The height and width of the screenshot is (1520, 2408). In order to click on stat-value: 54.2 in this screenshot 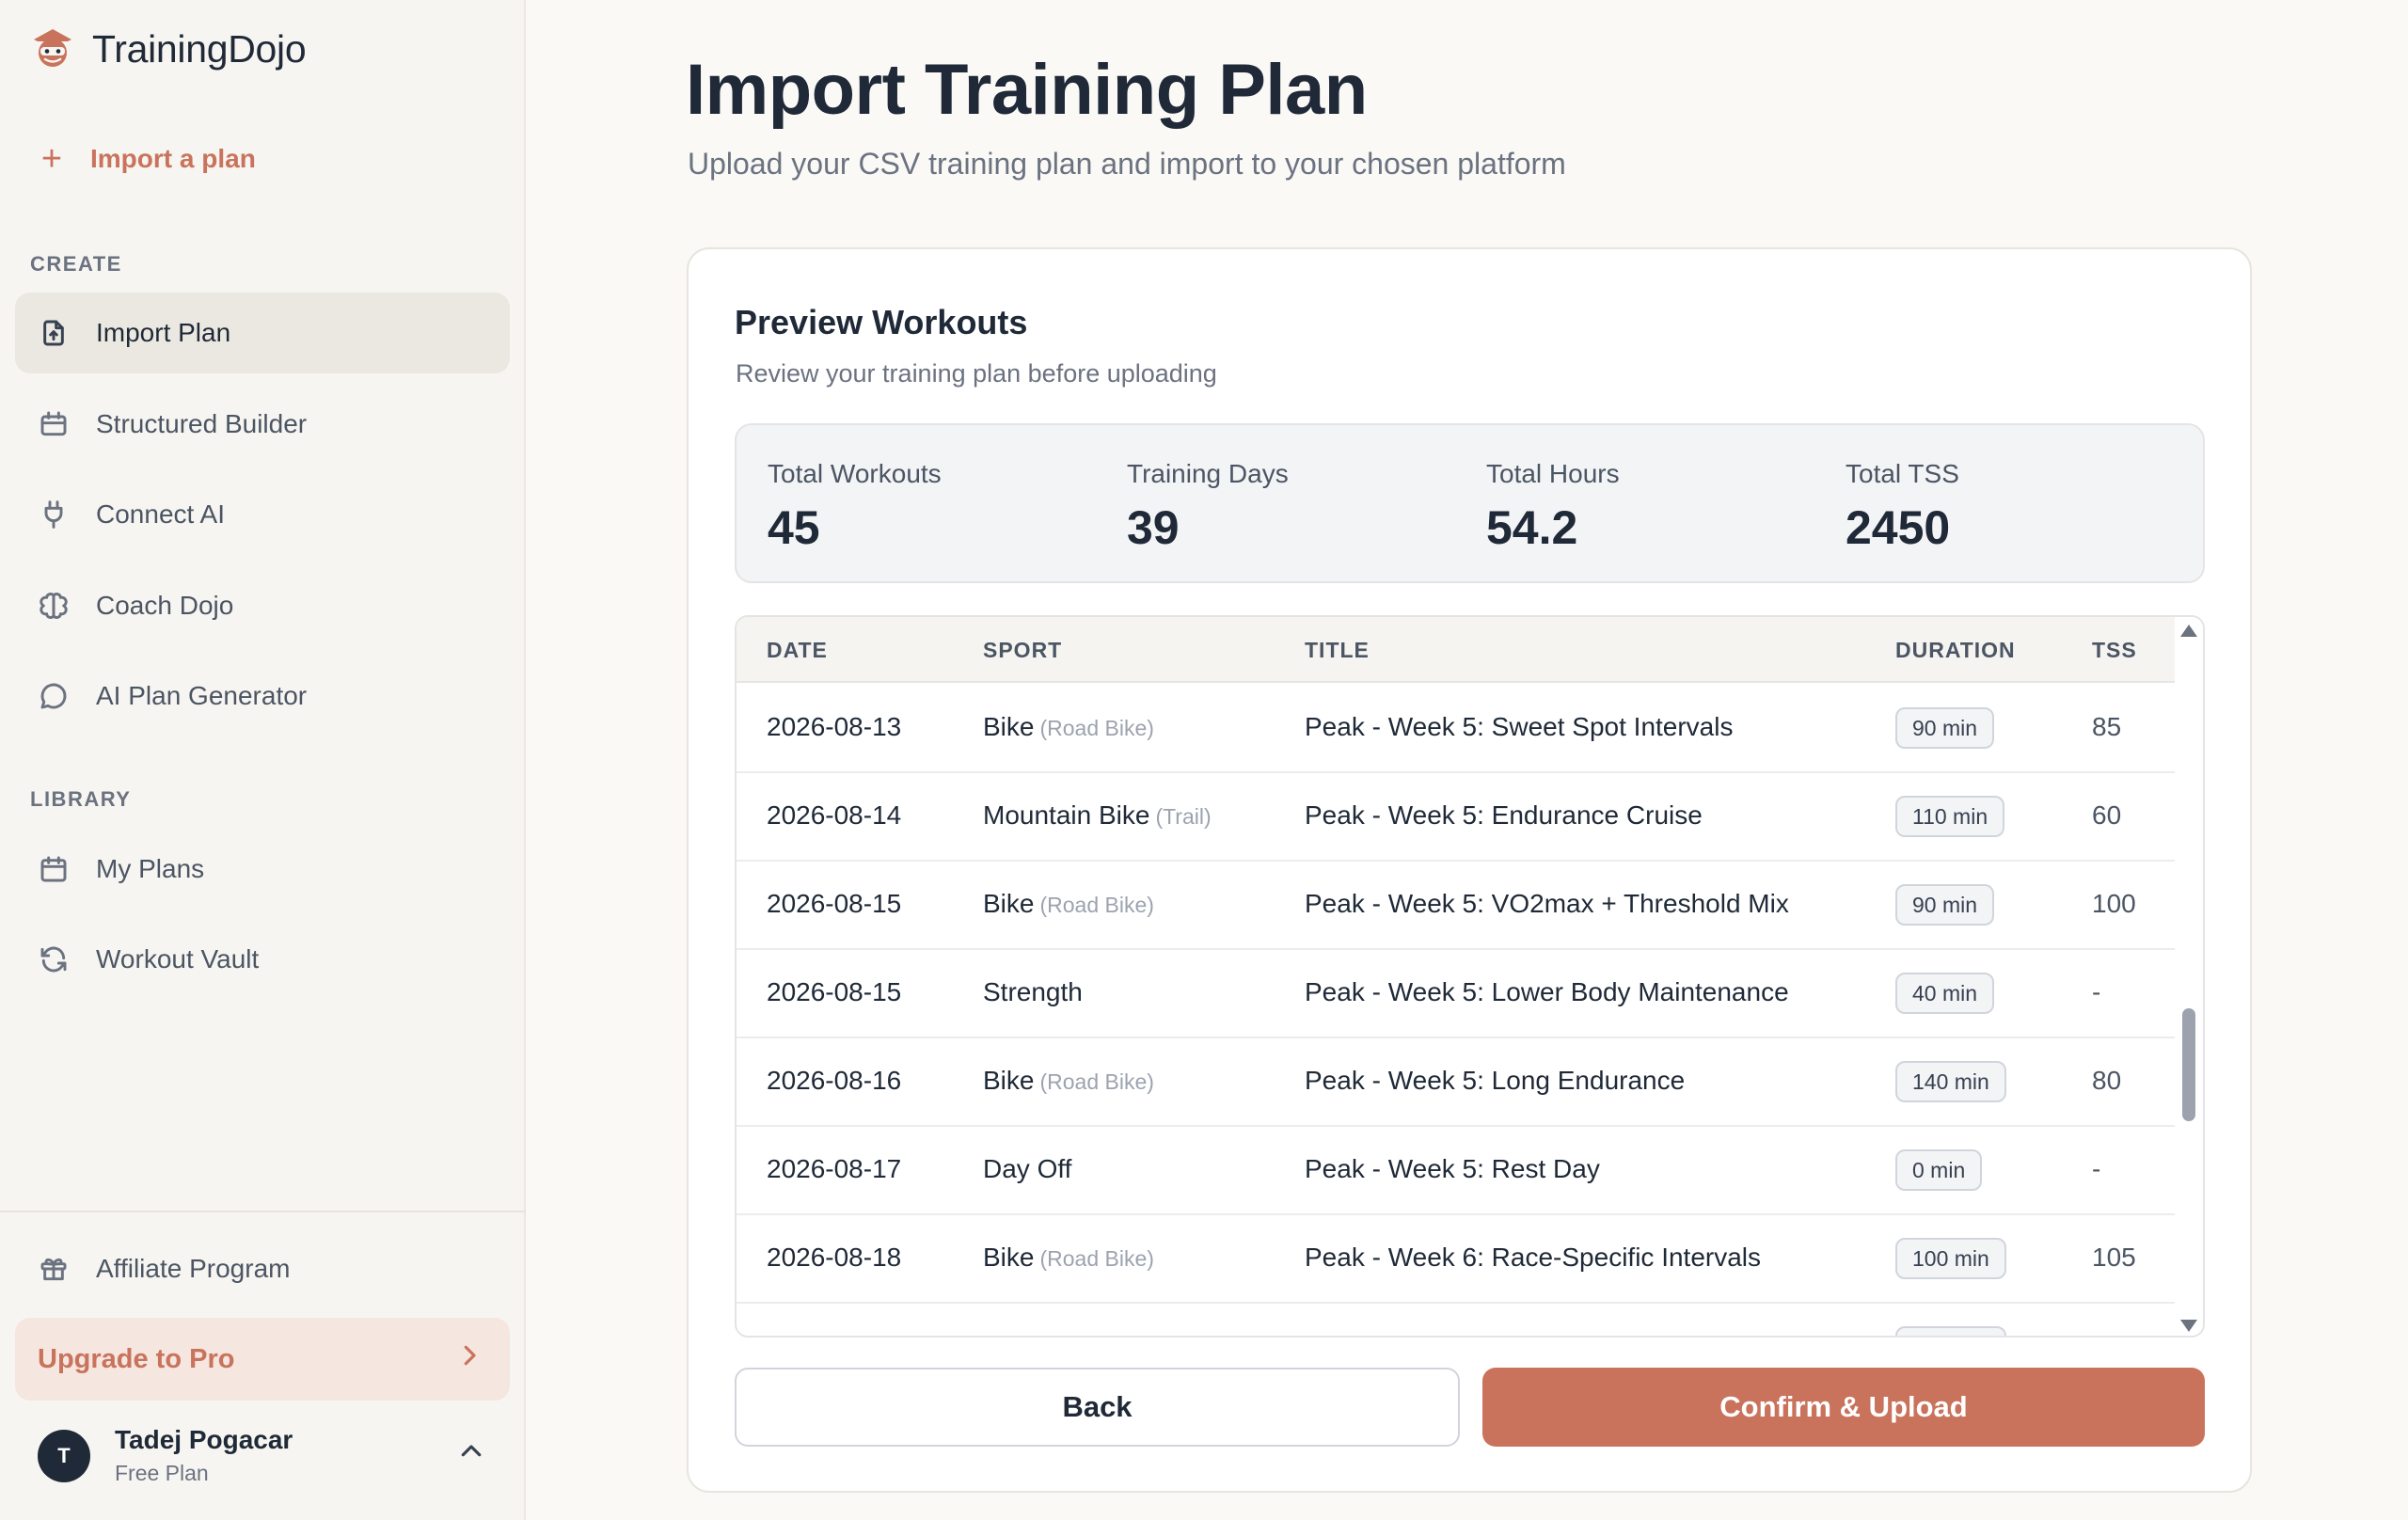, I will do `click(1532, 527)`.